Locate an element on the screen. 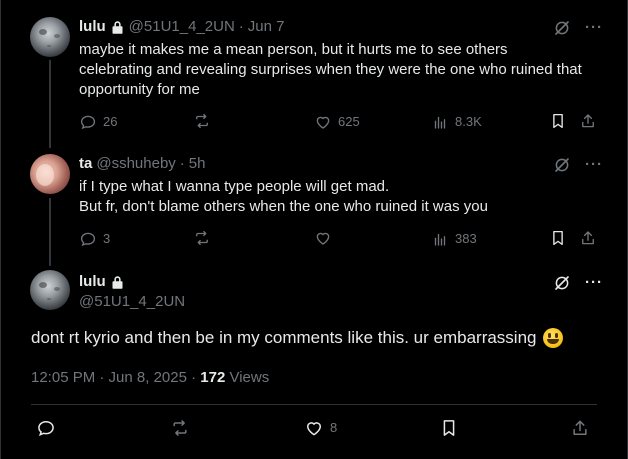  views-count: 383 is located at coordinates (466, 238).